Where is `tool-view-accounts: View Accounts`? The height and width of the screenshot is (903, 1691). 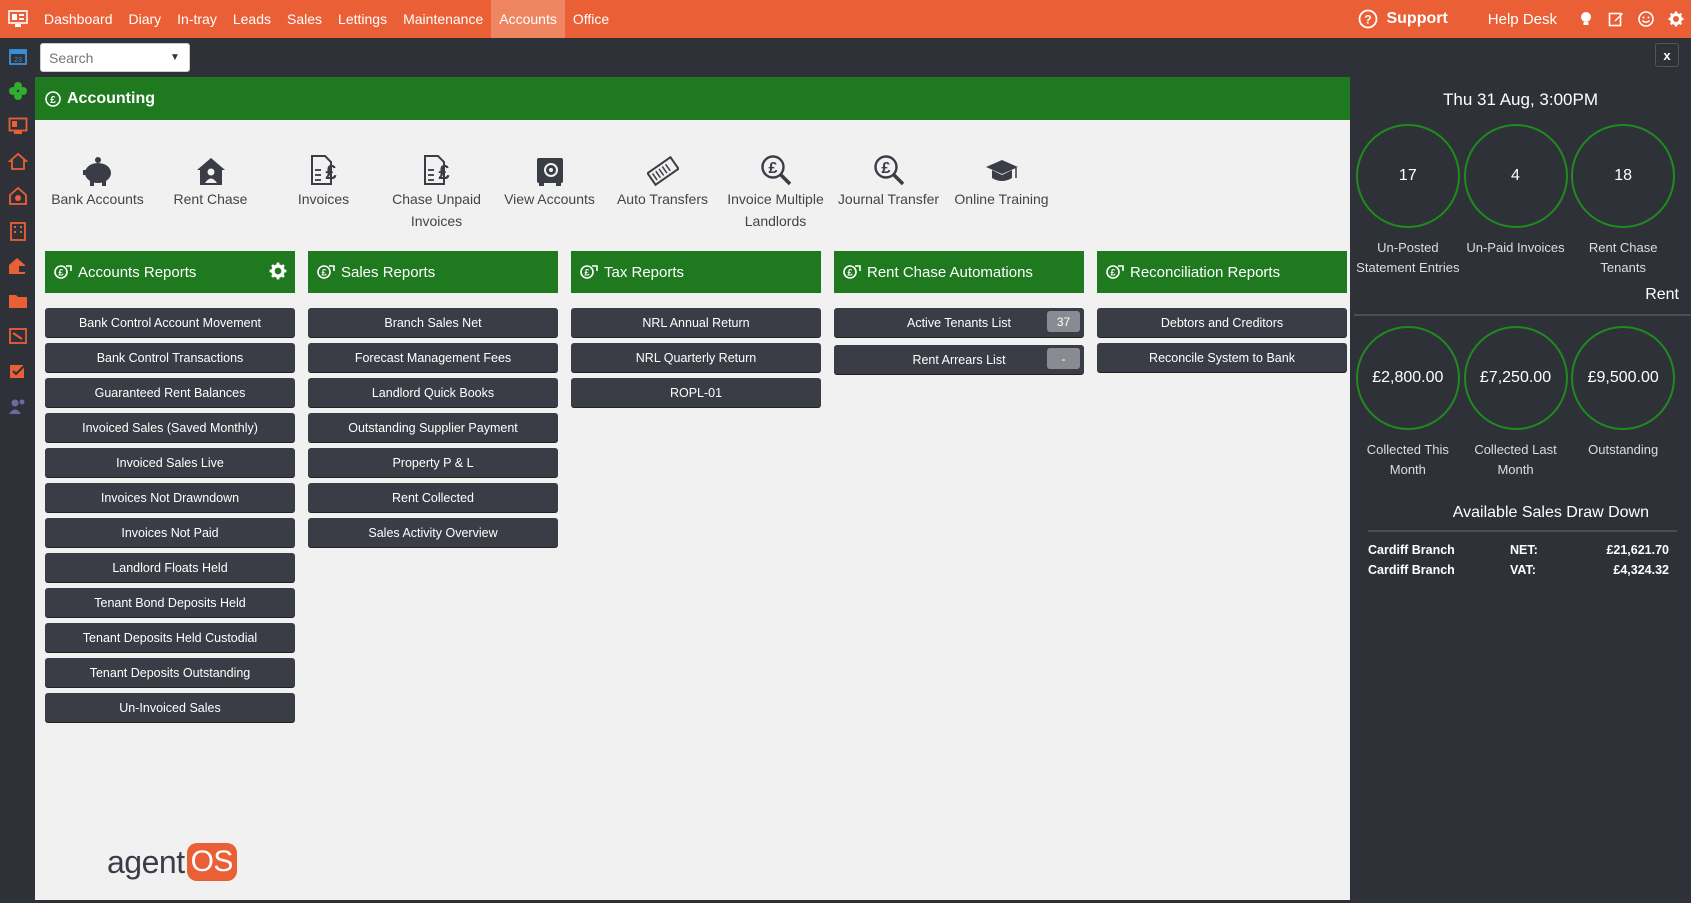
tool-view-accounts: View Accounts is located at coordinates (549, 188).